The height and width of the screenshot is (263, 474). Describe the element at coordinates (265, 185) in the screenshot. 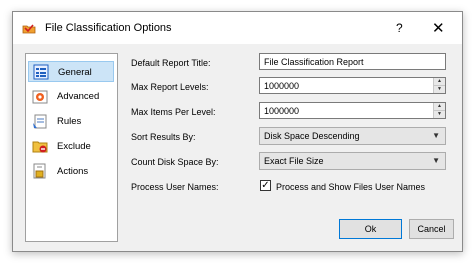

I see `process-user-names-checkbox: ✓` at that location.